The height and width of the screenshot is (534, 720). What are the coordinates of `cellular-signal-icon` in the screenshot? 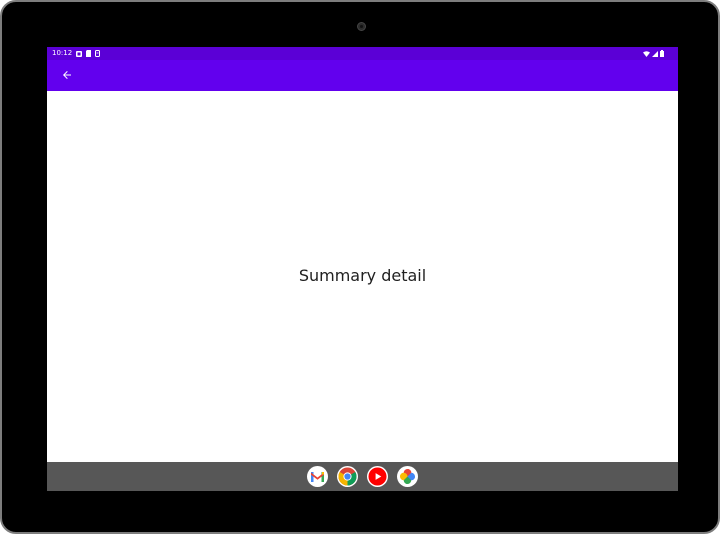 It's located at (655, 53).